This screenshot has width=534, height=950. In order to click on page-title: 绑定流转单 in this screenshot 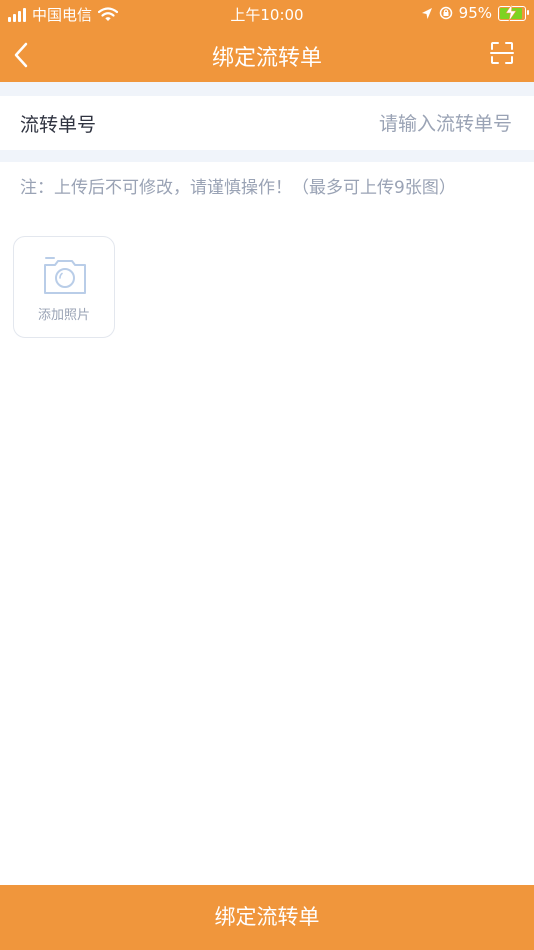, I will do `click(266, 58)`.